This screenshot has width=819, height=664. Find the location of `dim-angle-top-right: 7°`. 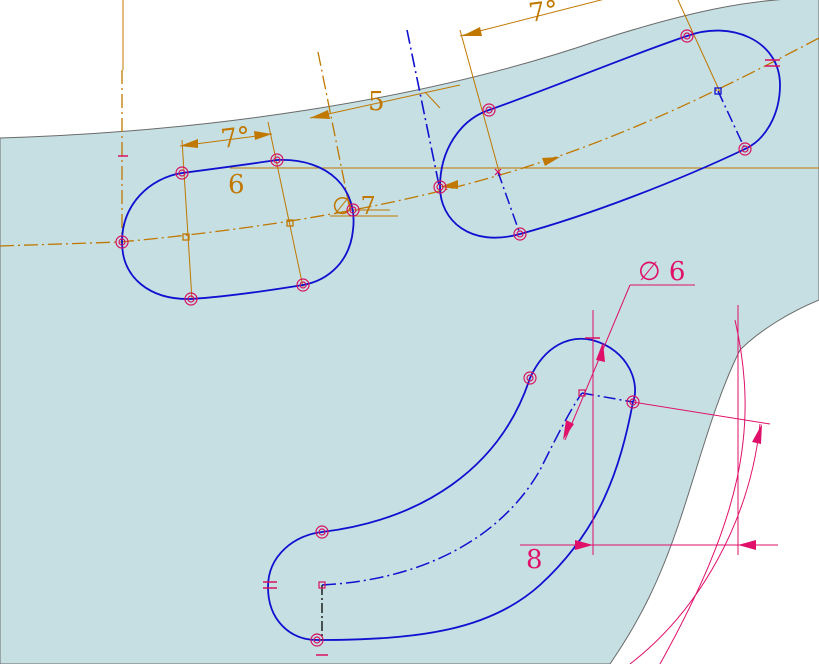

dim-angle-top-right: 7° is located at coordinates (543, 14).